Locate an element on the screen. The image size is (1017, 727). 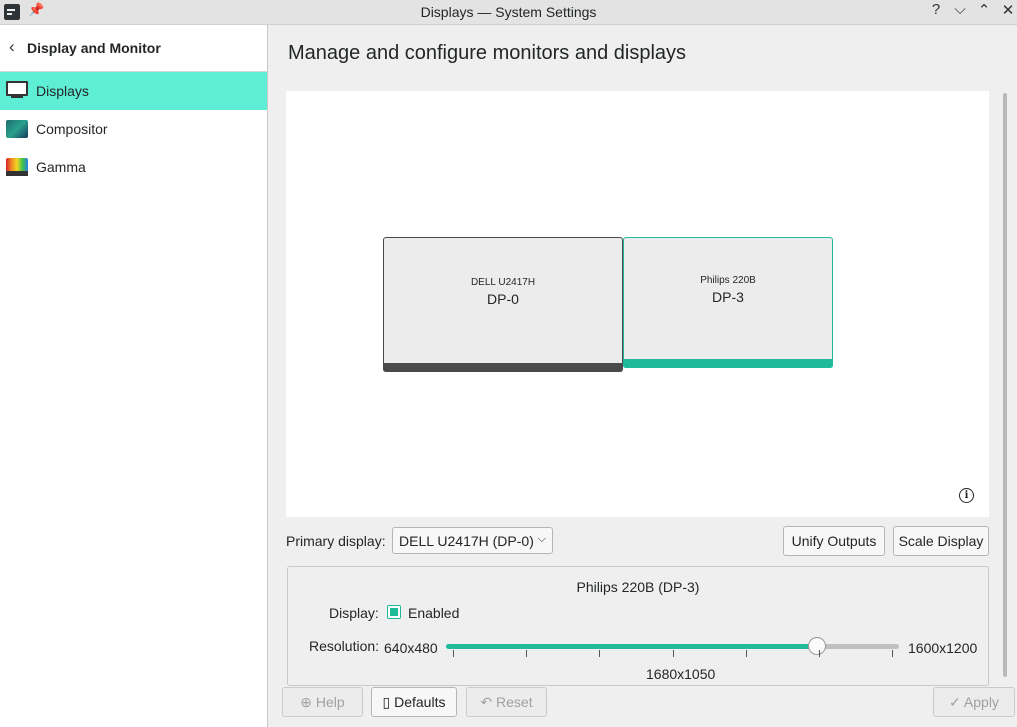
reset-button-label: Reset is located at coordinates (514, 702).